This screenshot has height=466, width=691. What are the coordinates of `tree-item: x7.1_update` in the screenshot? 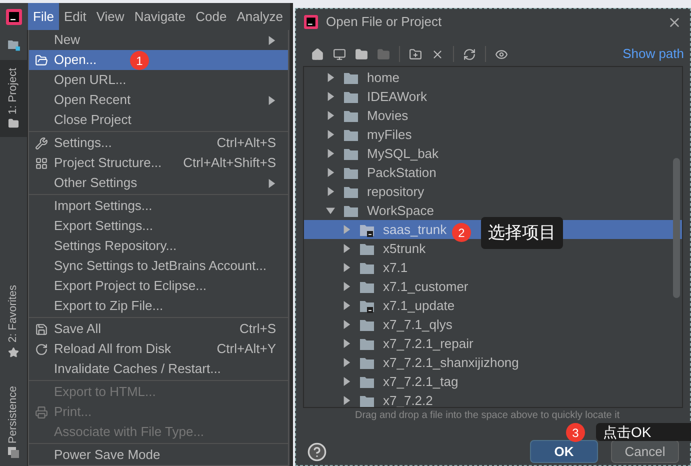 It's located at (493, 305).